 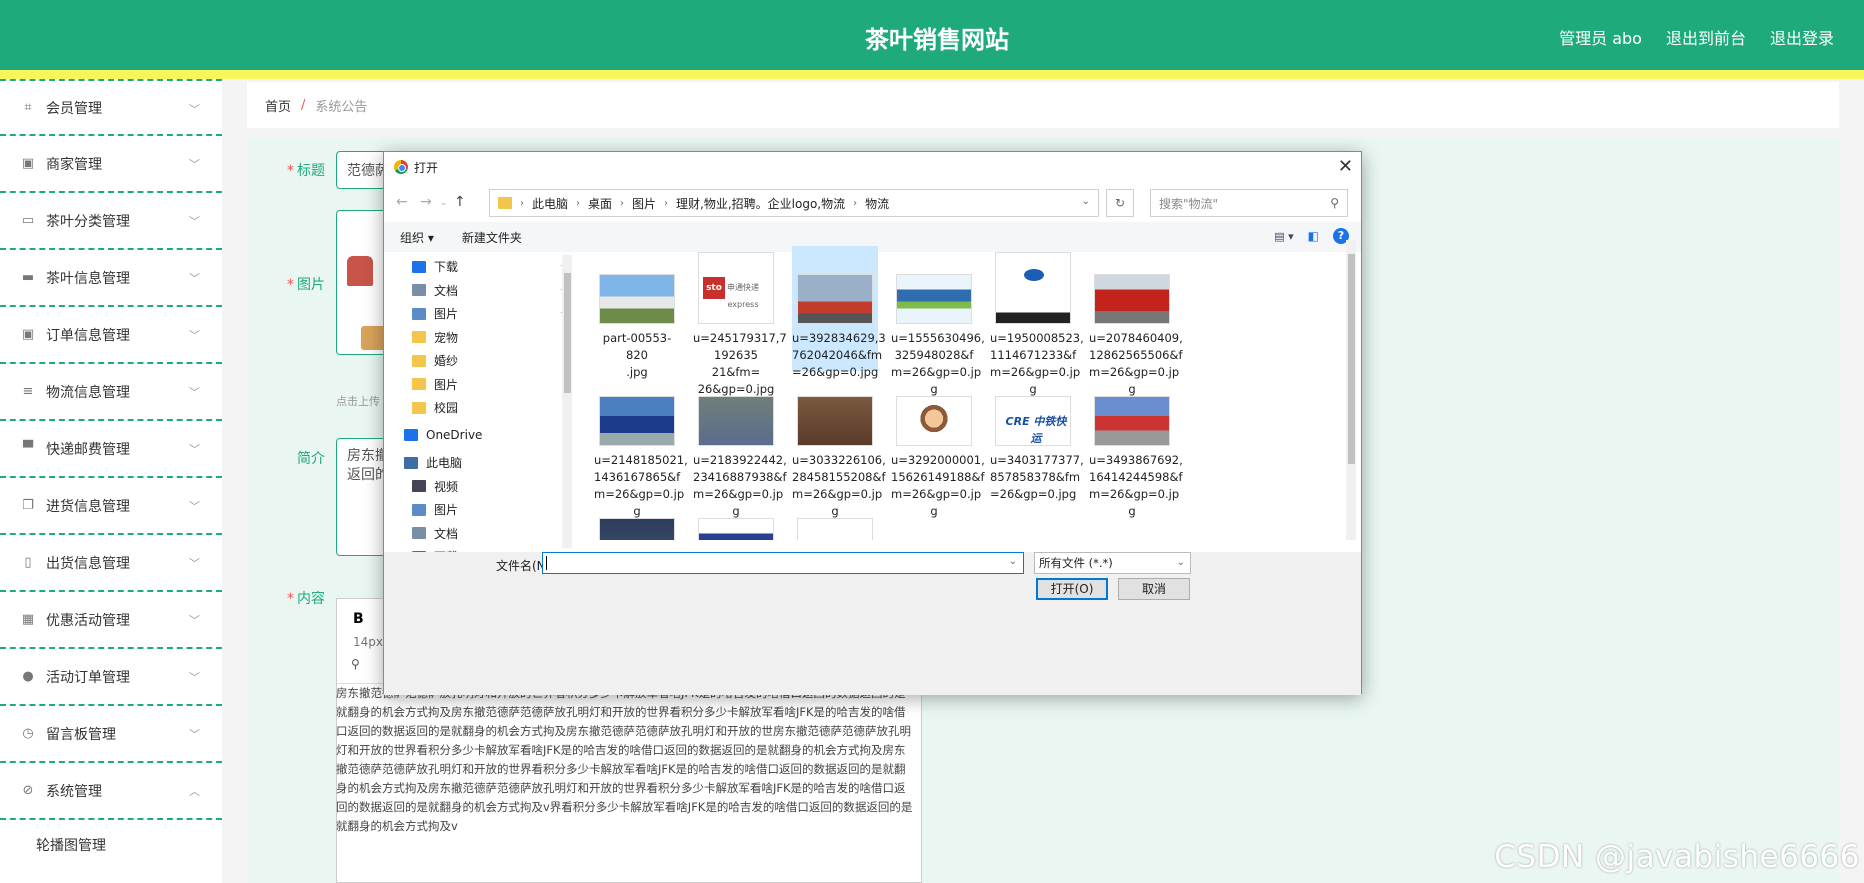 What do you see at coordinates (426, 202) in the screenshot?
I see `forward-arrow-icon: →` at bounding box center [426, 202].